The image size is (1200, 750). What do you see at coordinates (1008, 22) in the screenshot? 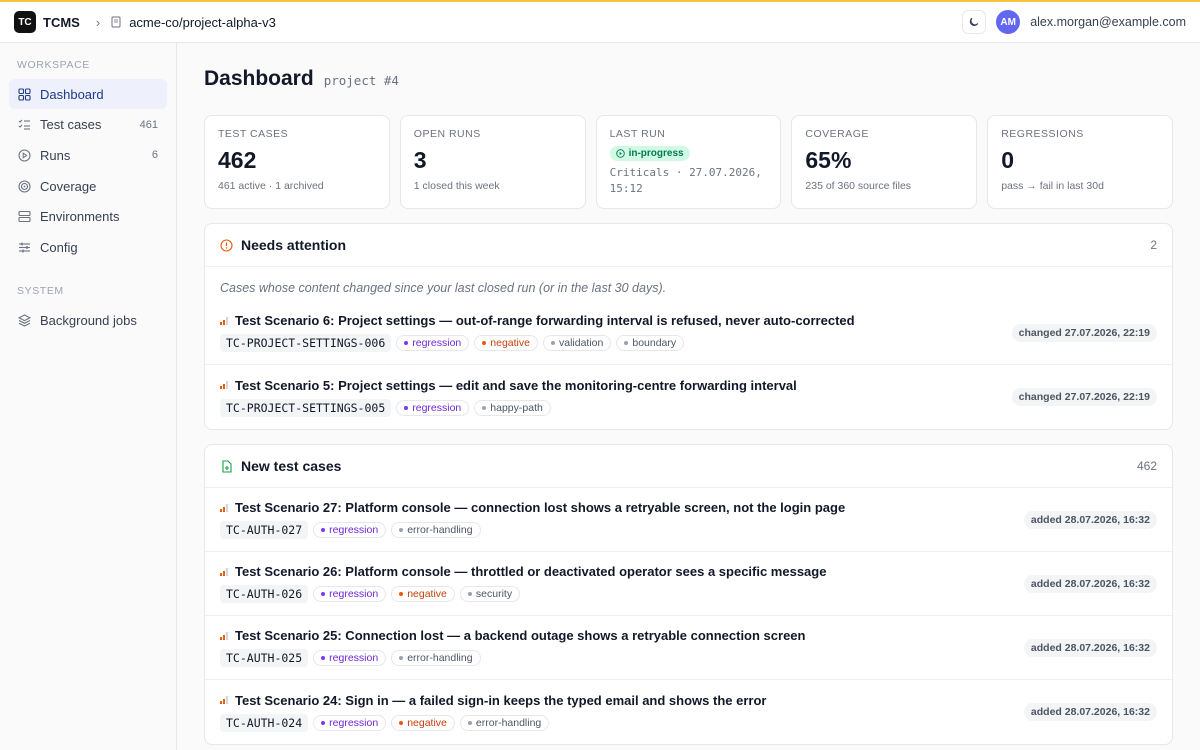
I see `avatar: AM` at bounding box center [1008, 22].